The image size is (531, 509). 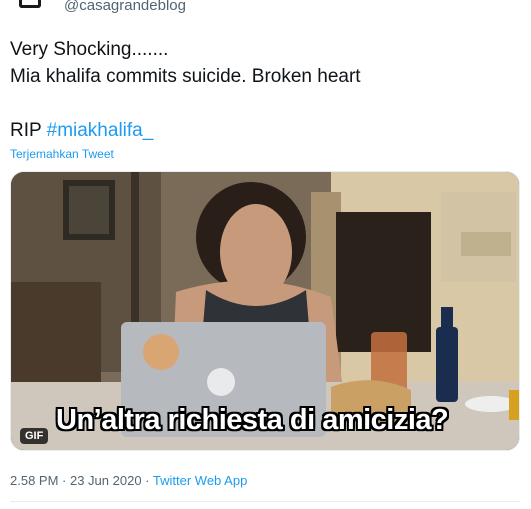 What do you see at coordinates (62, 154) in the screenshot?
I see `translate-tweet-link: Terjemahkan Tweet` at bounding box center [62, 154].